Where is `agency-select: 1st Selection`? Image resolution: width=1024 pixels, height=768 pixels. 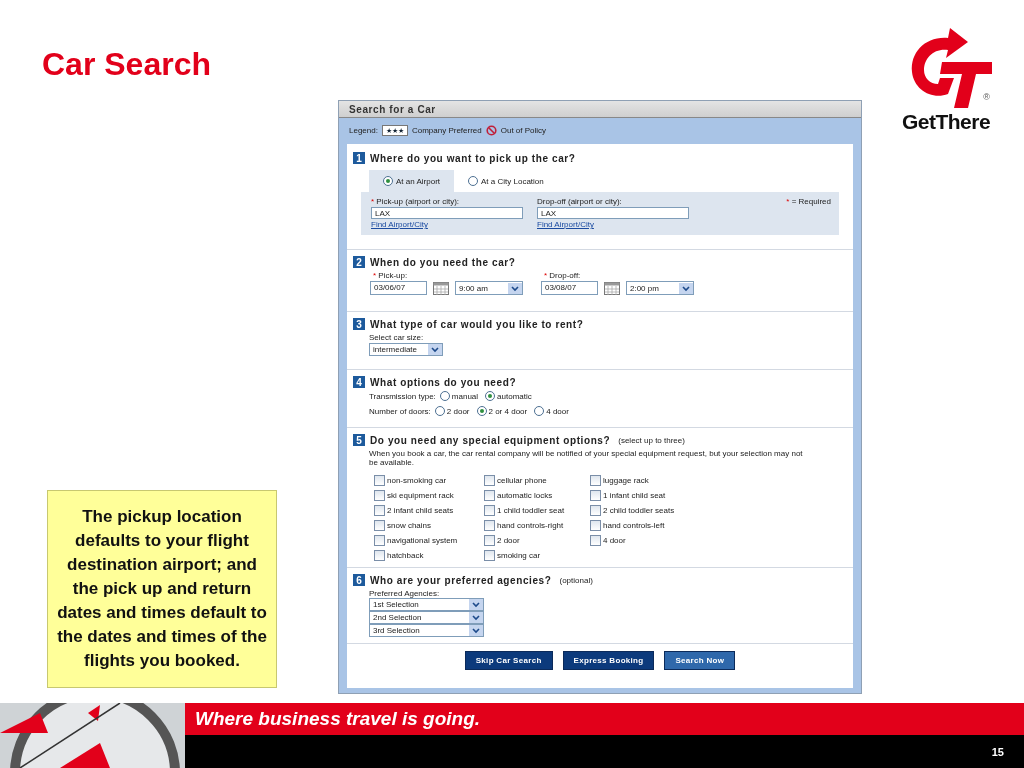 agency-select: 1st Selection is located at coordinates (426, 604).